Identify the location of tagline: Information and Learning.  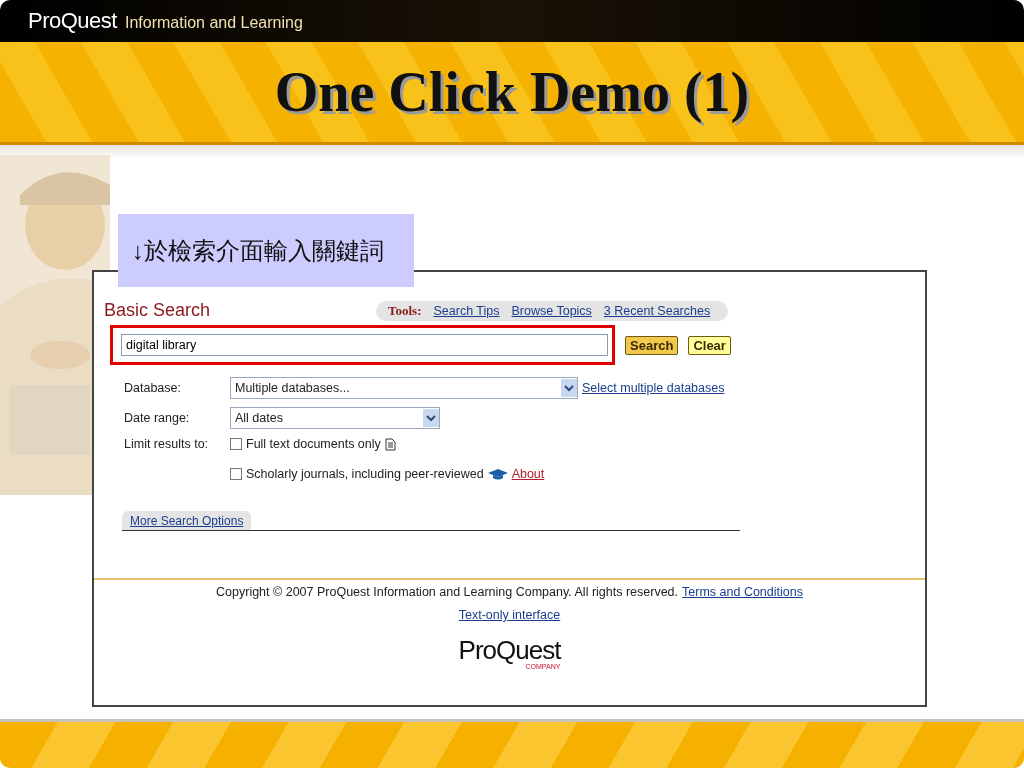
(213, 23).